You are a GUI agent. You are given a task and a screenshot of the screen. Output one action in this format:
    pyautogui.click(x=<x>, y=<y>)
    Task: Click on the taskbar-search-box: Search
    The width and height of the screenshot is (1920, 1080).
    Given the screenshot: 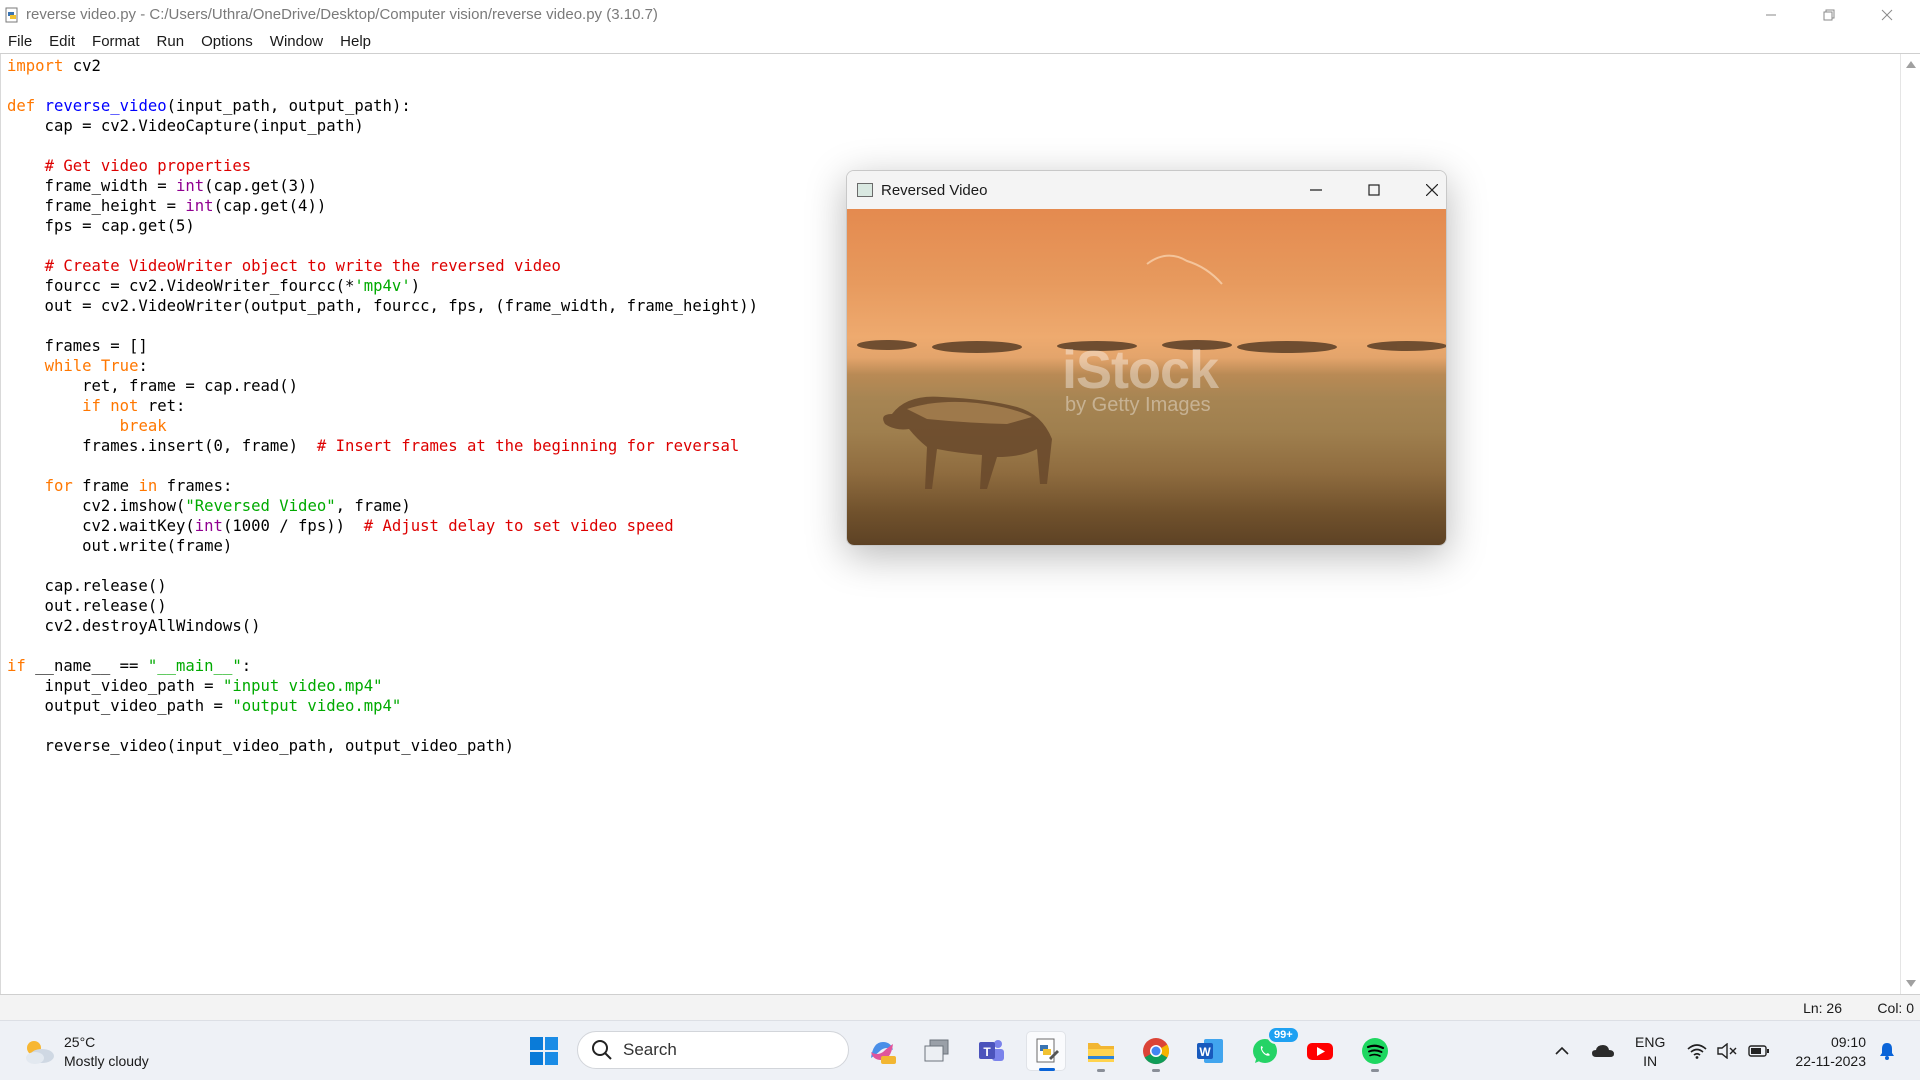 What is the action you would take?
    pyautogui.click(x=713, y=1050)
    